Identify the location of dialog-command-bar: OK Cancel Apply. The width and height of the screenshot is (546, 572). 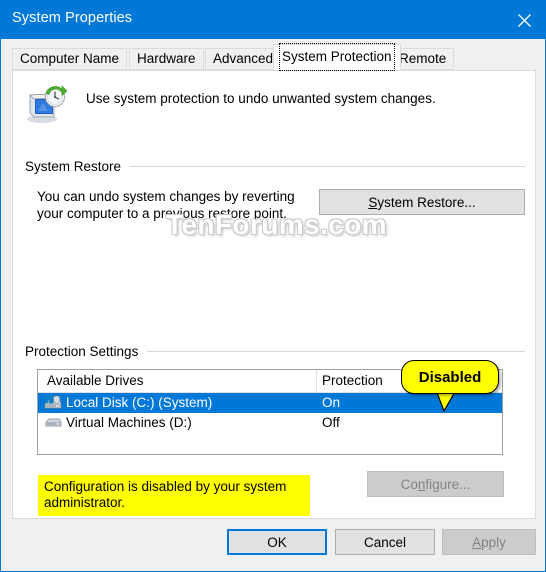
(273, 545).